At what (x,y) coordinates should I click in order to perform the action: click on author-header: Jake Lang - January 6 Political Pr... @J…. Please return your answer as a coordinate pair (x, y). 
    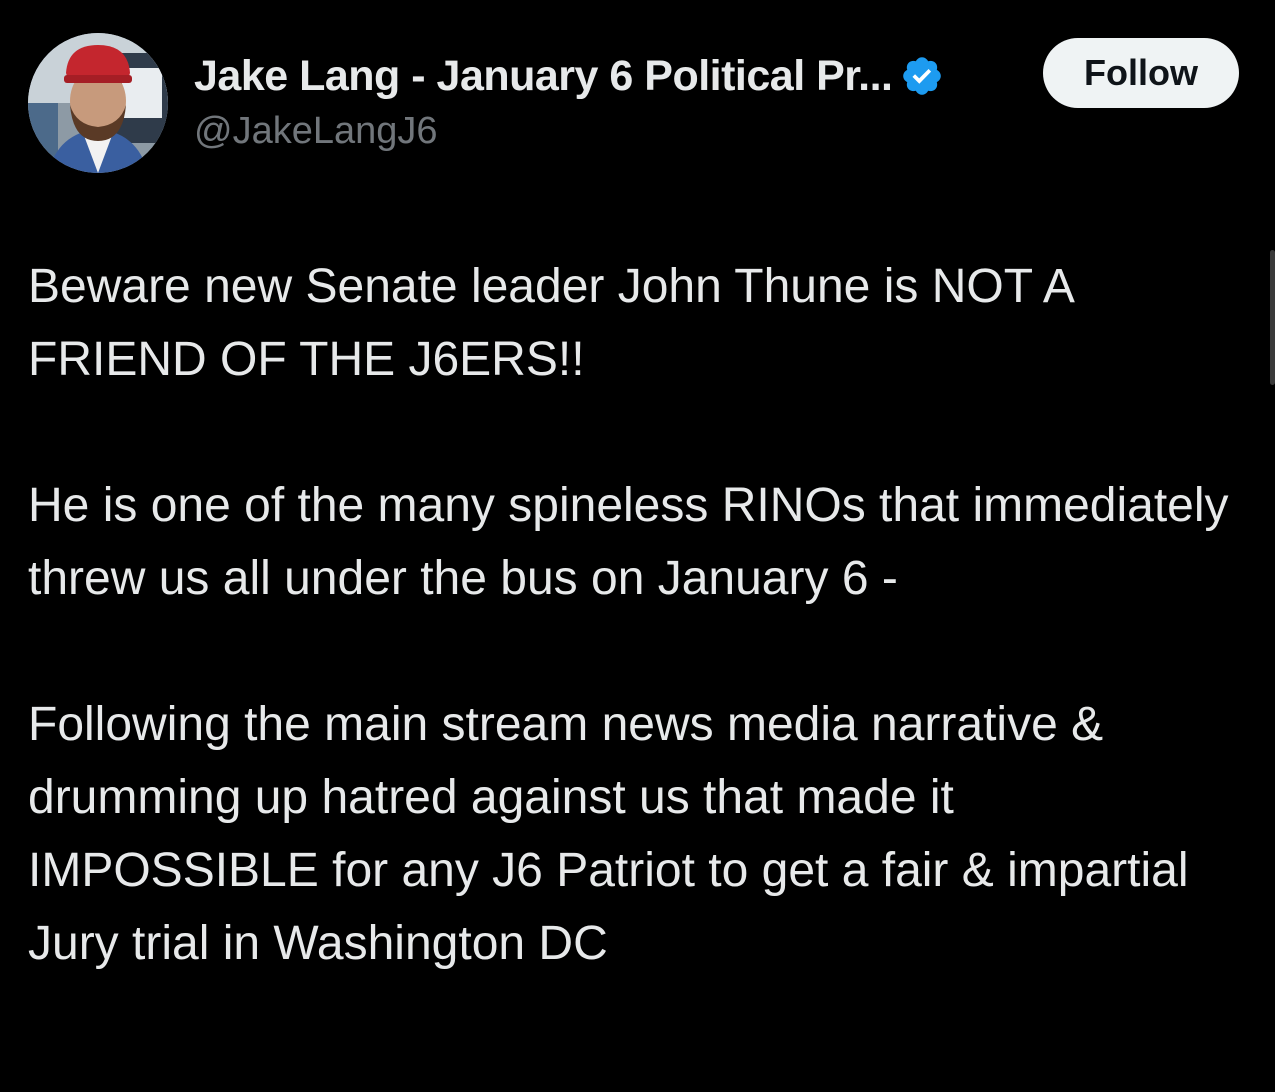
    Looking at the image, I should click on (569, 100).